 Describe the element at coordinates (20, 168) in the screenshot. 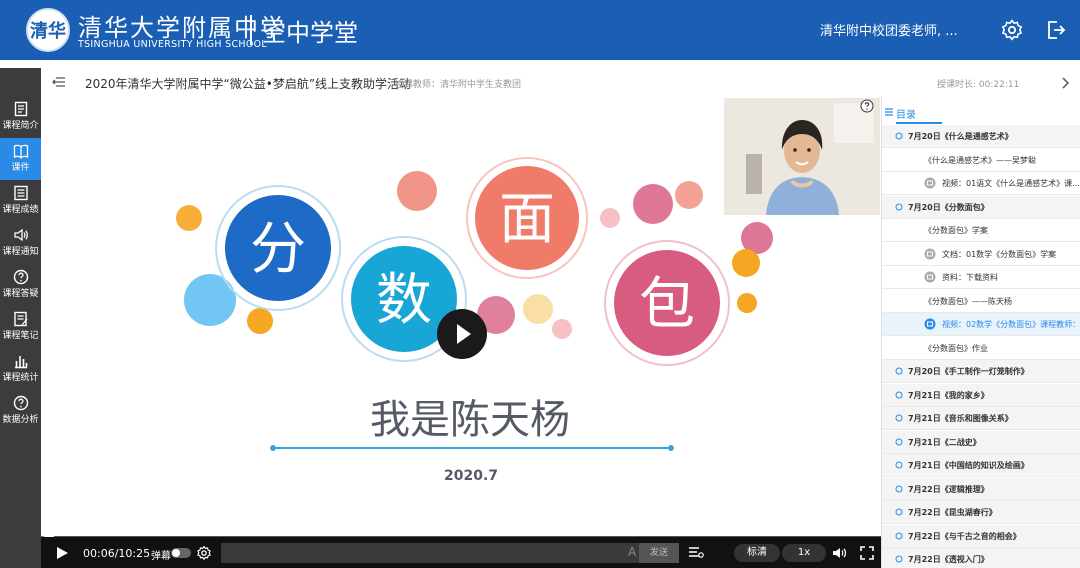

I see `sidebar-item-label: 课件` at that location.